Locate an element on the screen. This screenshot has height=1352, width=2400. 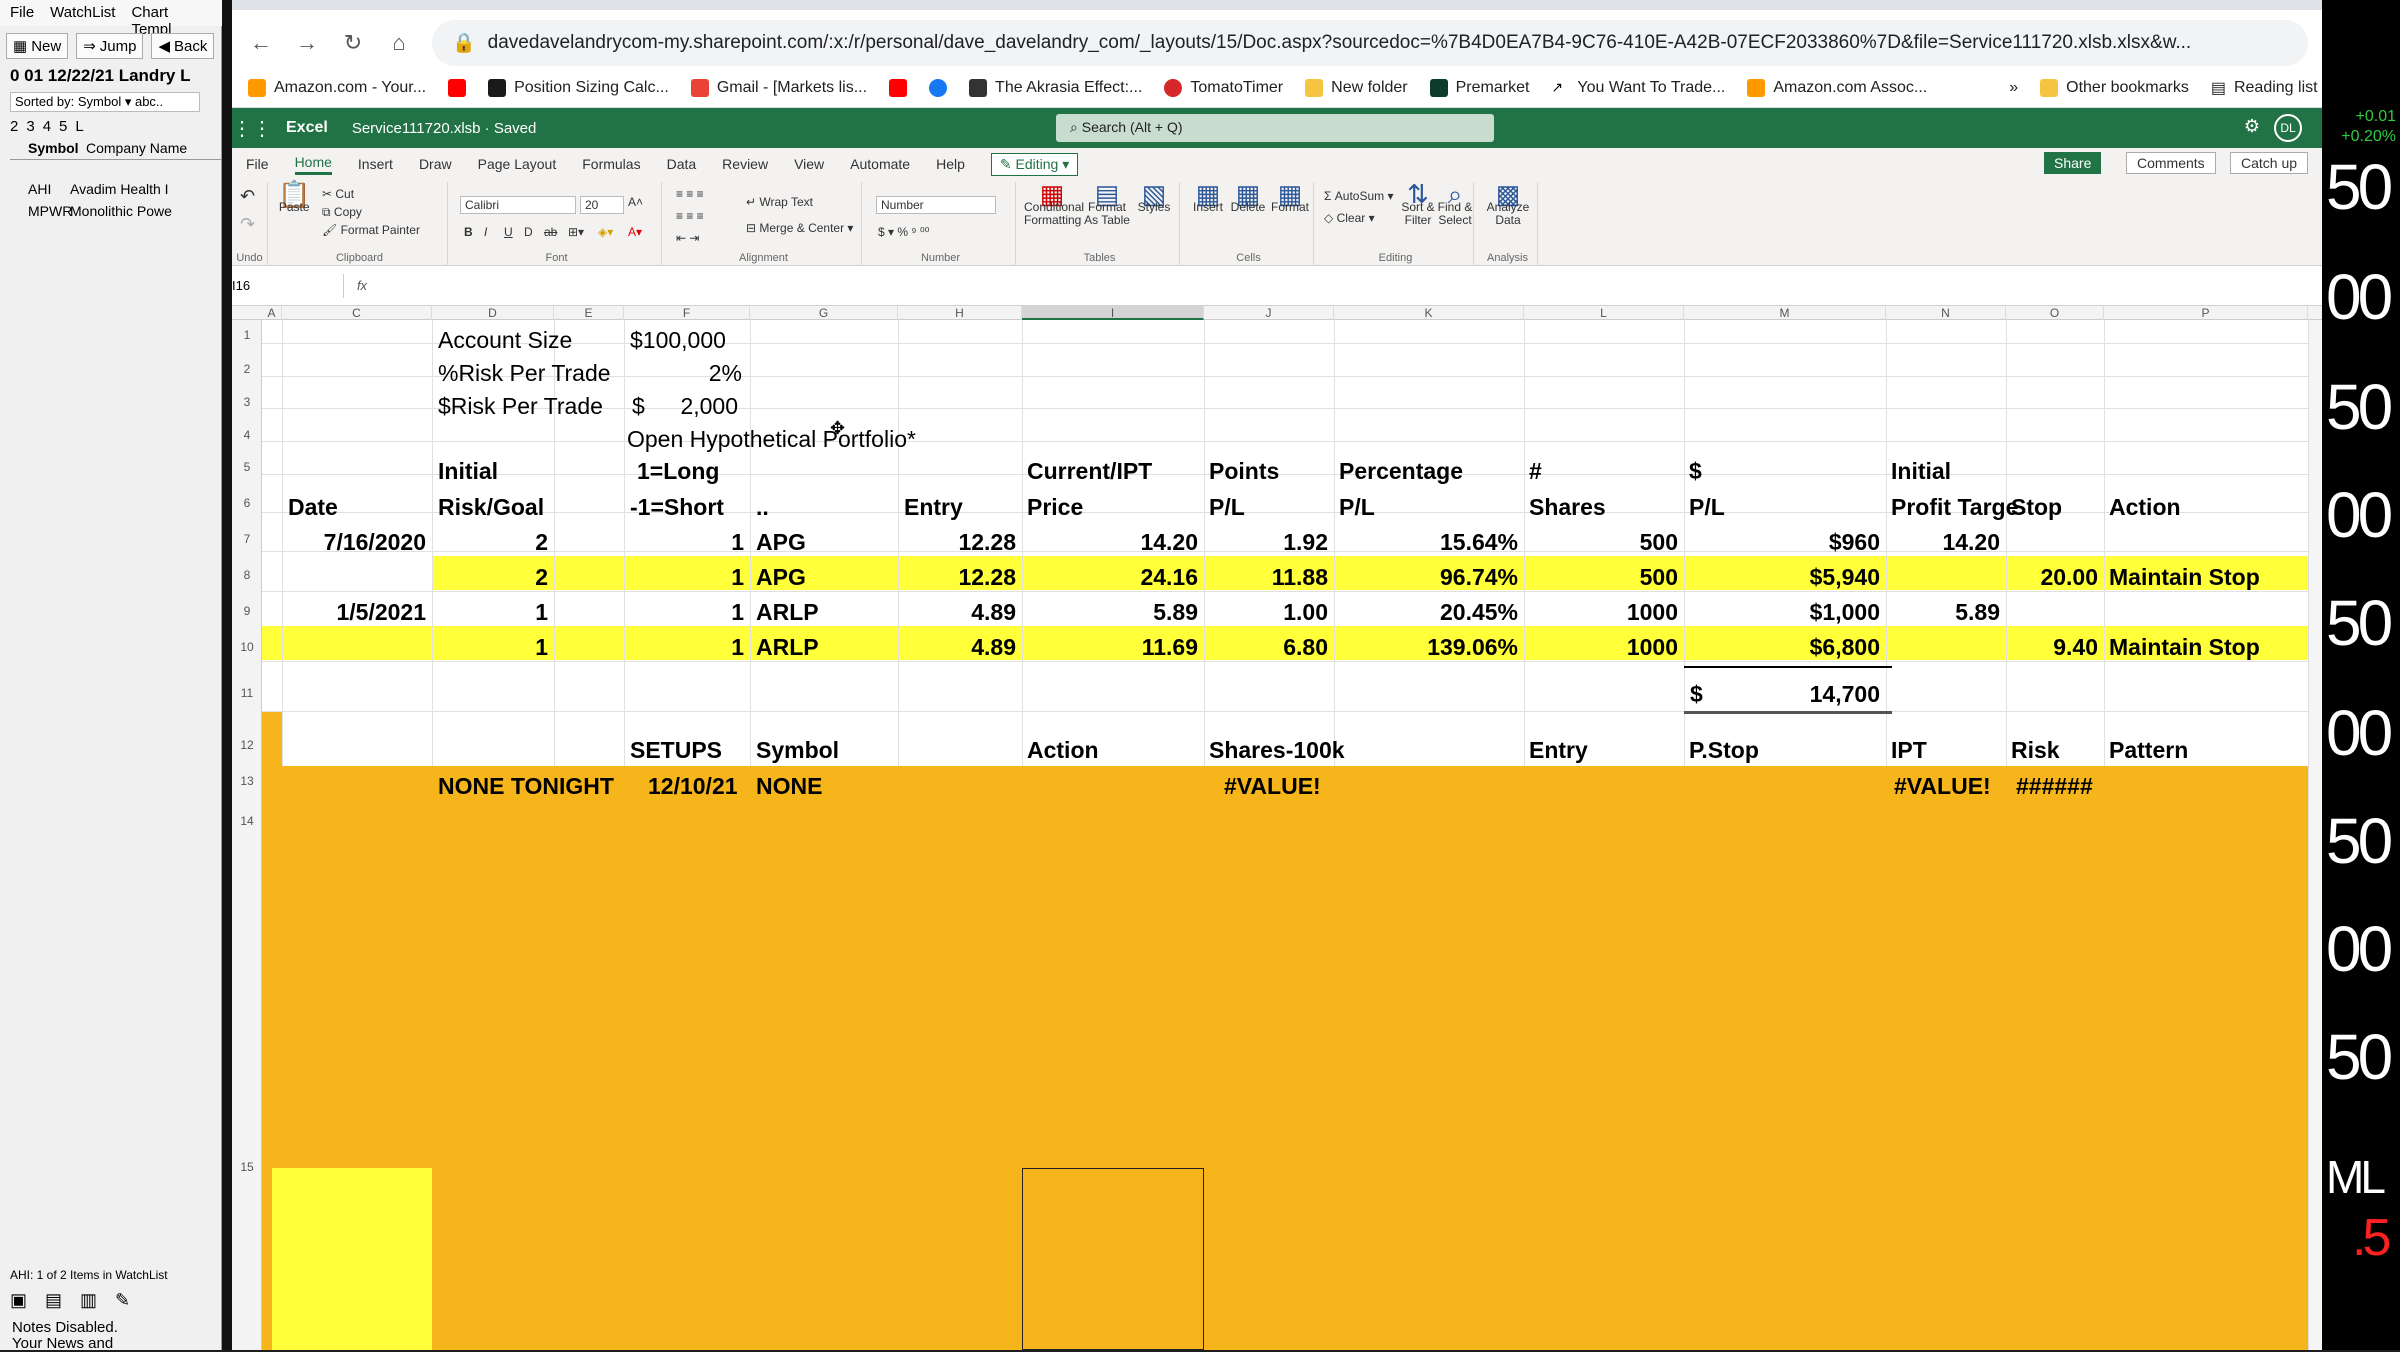
tab-home: Home is located at coordinates (313, 164).